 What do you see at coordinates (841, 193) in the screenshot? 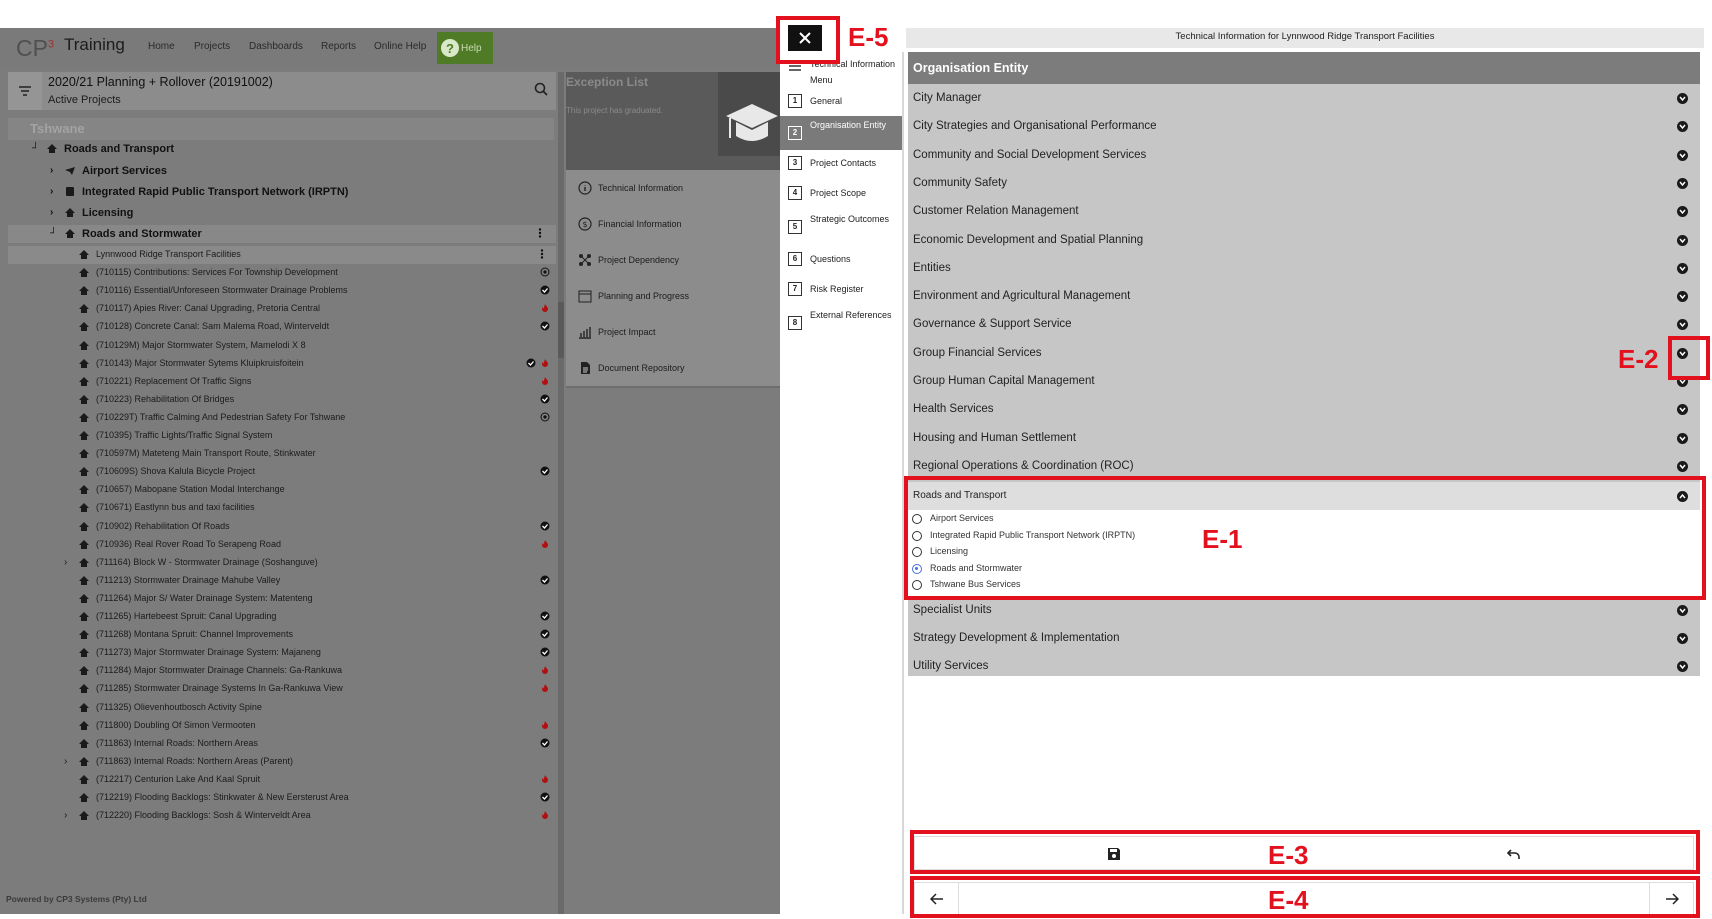
I see `side-menu-project-scope: 4 Project Scope` at bounding box center [841, 193].